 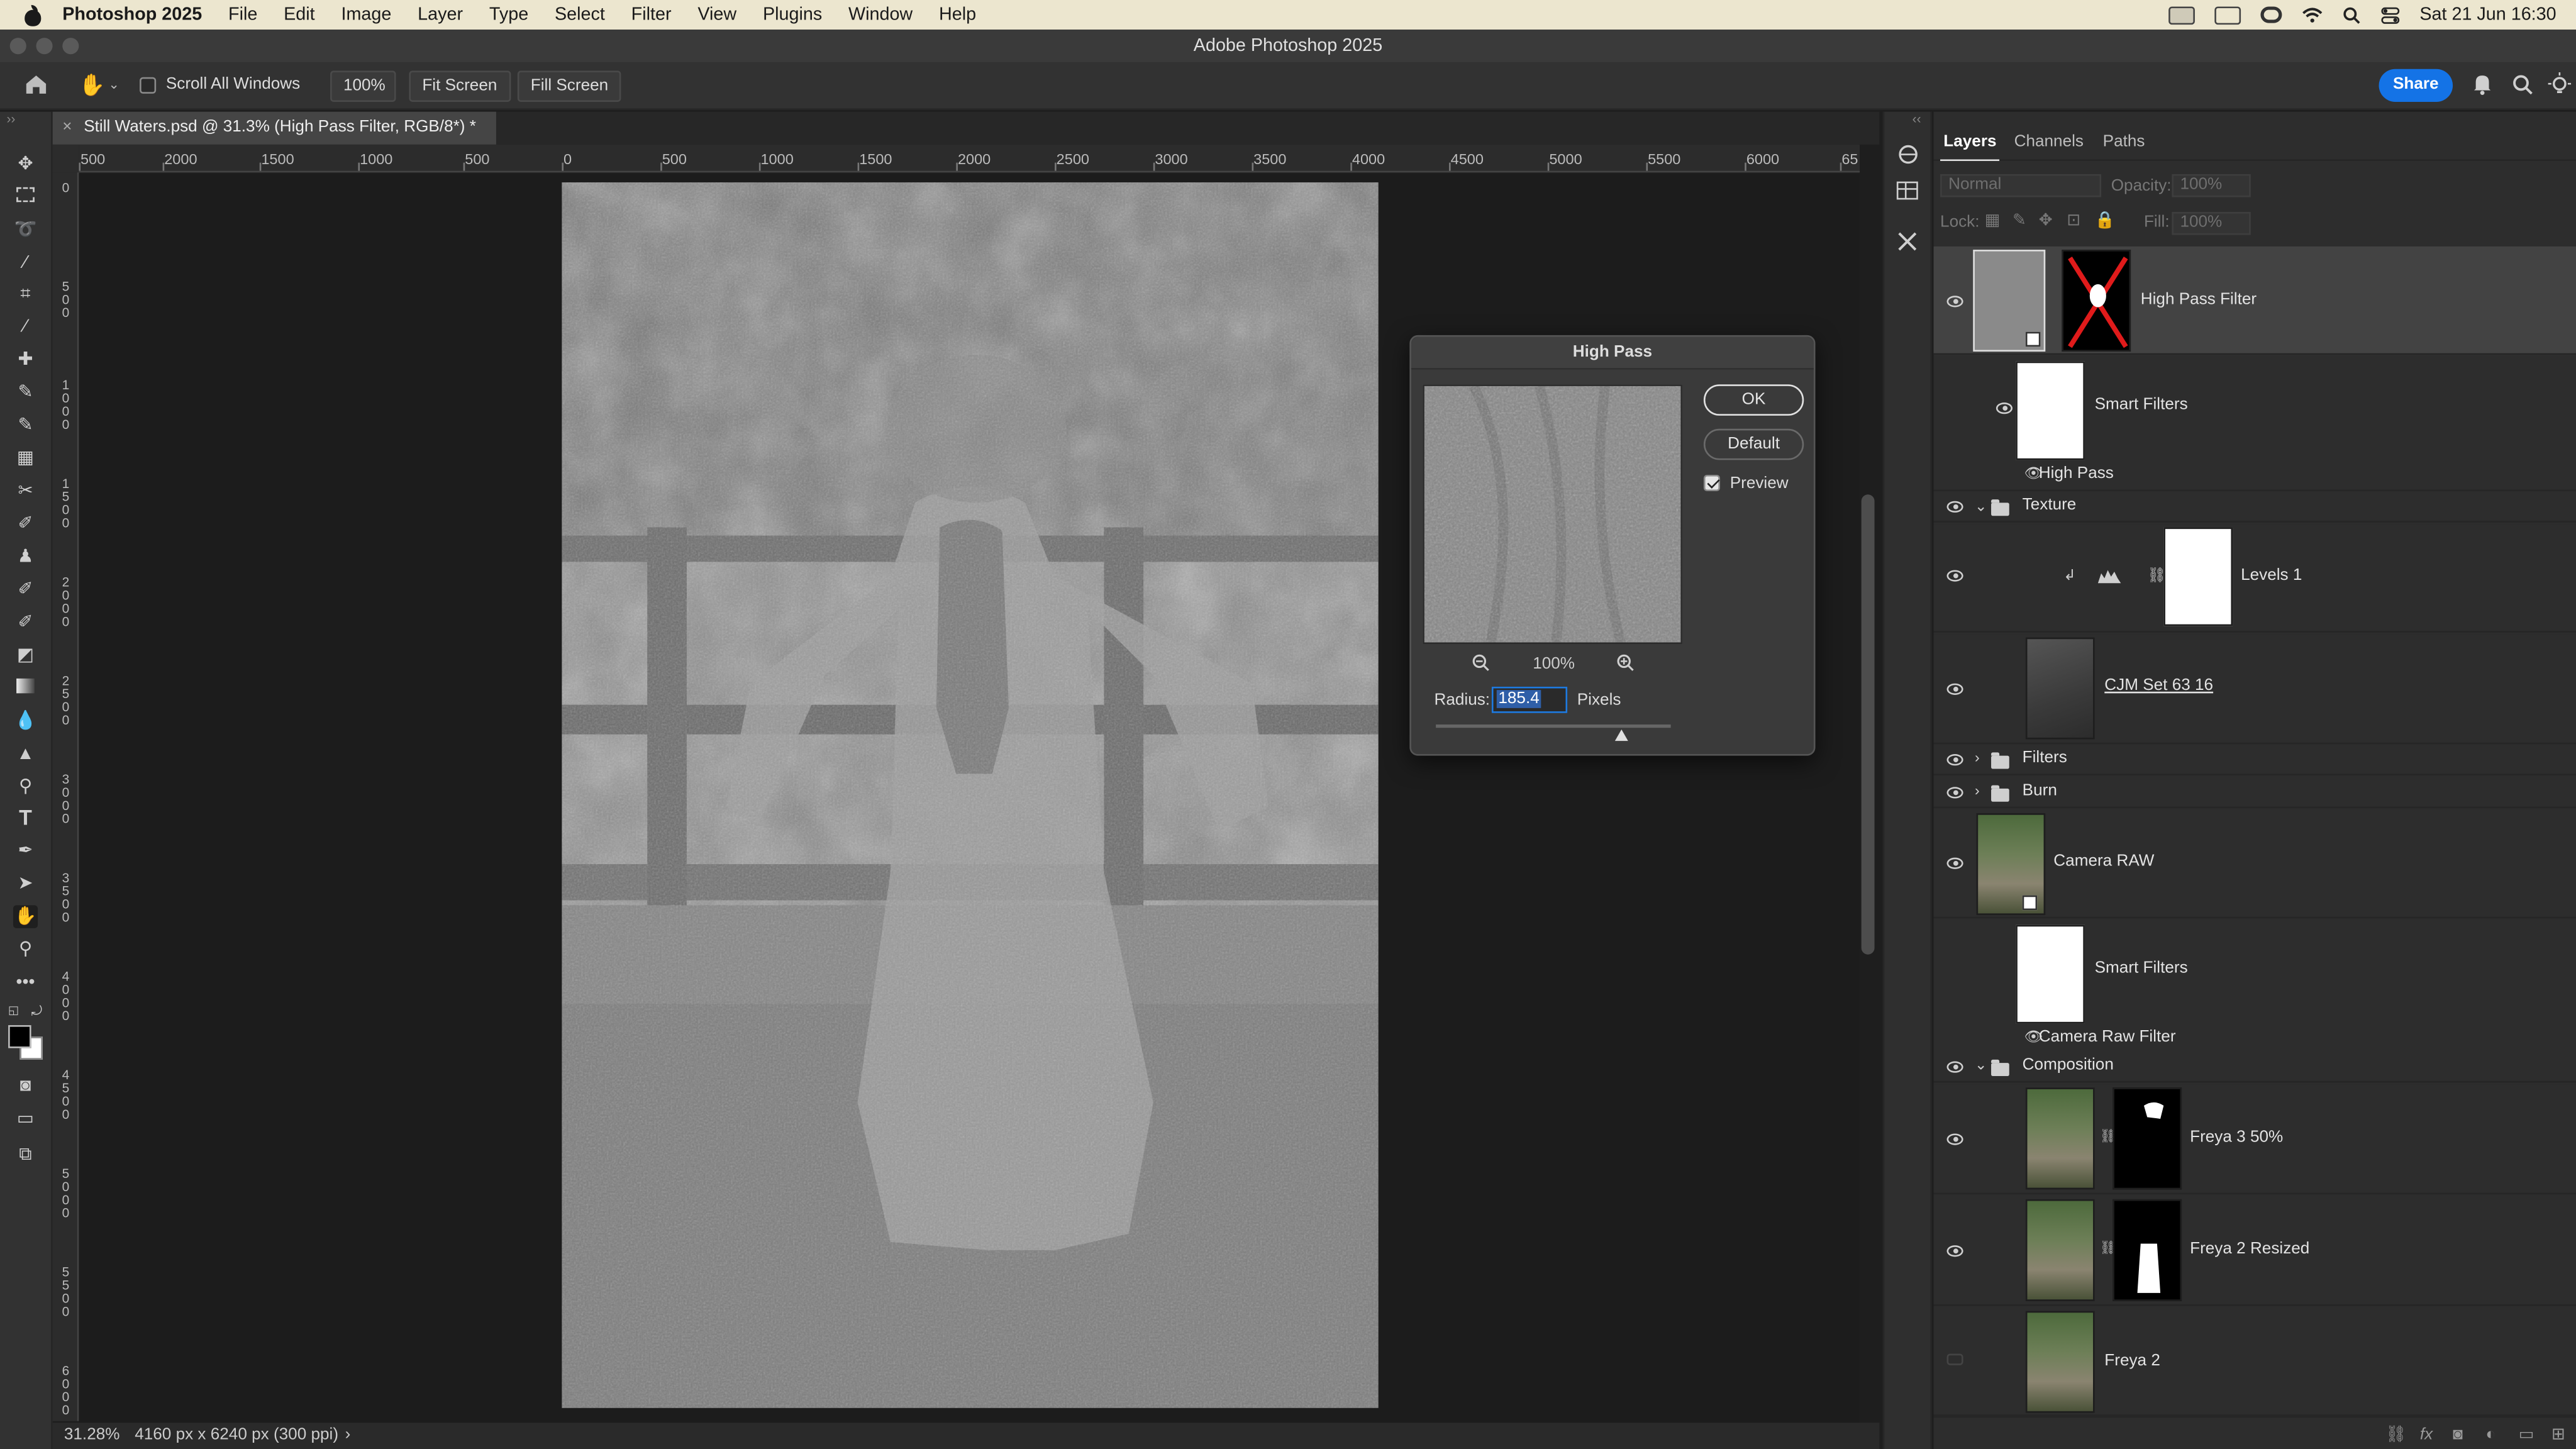 I want to click on home-icon, so click(x=36, y=85).